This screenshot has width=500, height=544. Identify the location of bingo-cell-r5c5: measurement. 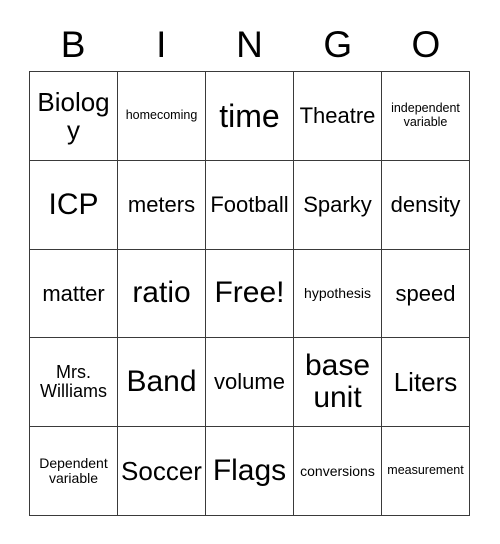
(426, 471).